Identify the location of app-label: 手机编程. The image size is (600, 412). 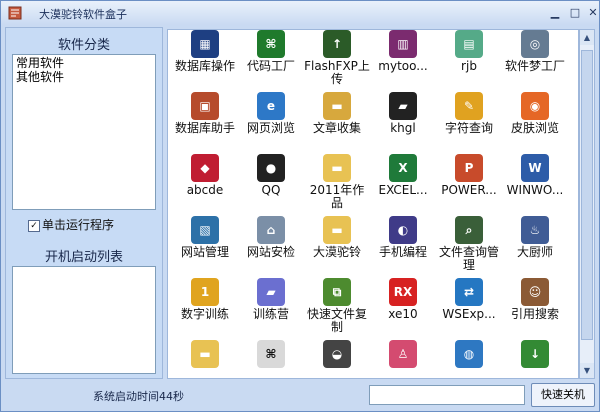
(402, 252).